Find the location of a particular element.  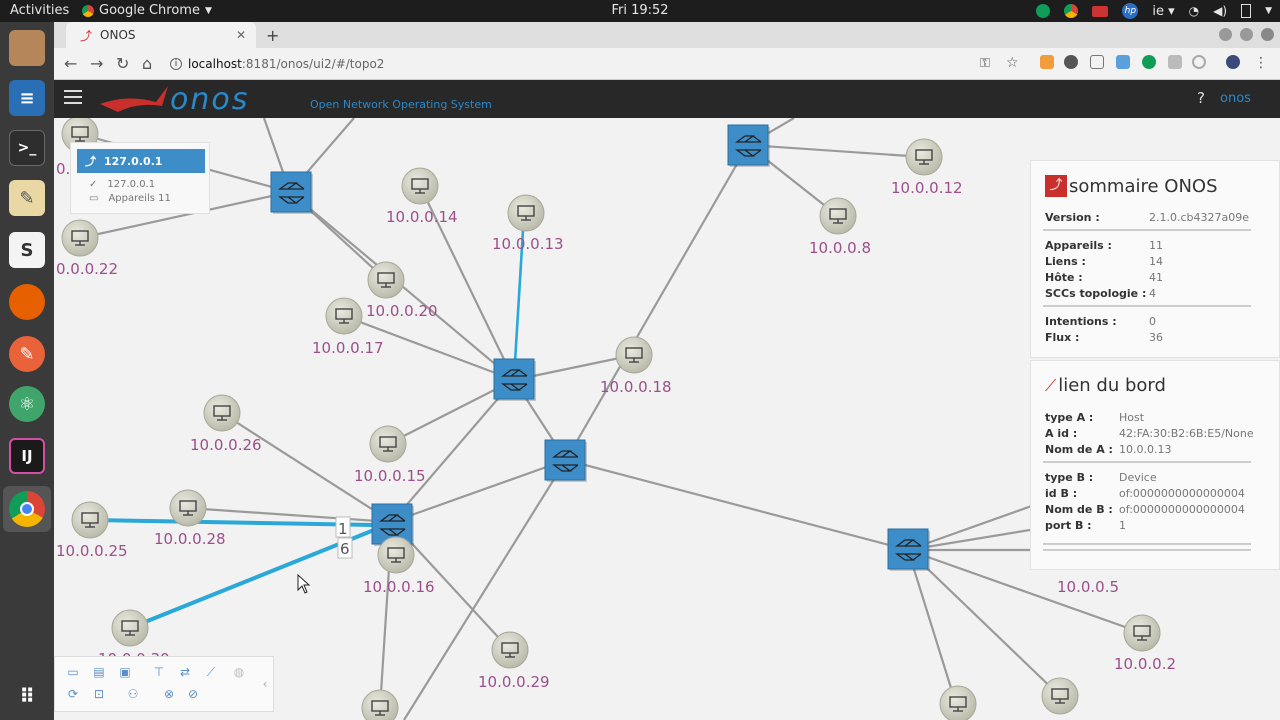

minimize-button is located at coordinates (1225, 34).